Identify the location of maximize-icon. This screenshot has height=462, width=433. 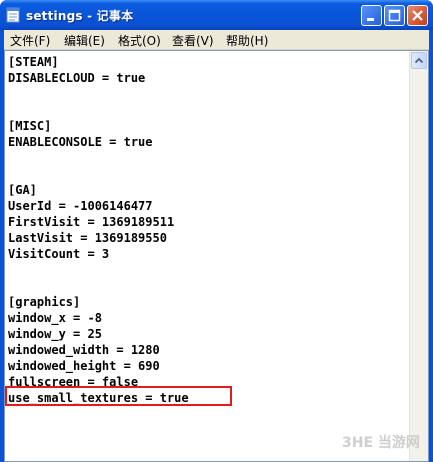
(394, 15).